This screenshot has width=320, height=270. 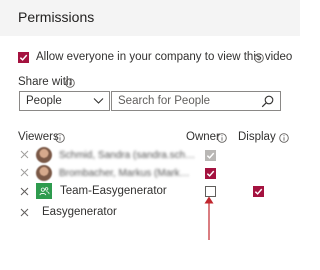 I want to click on search-icon, so click(x=267, y=101).